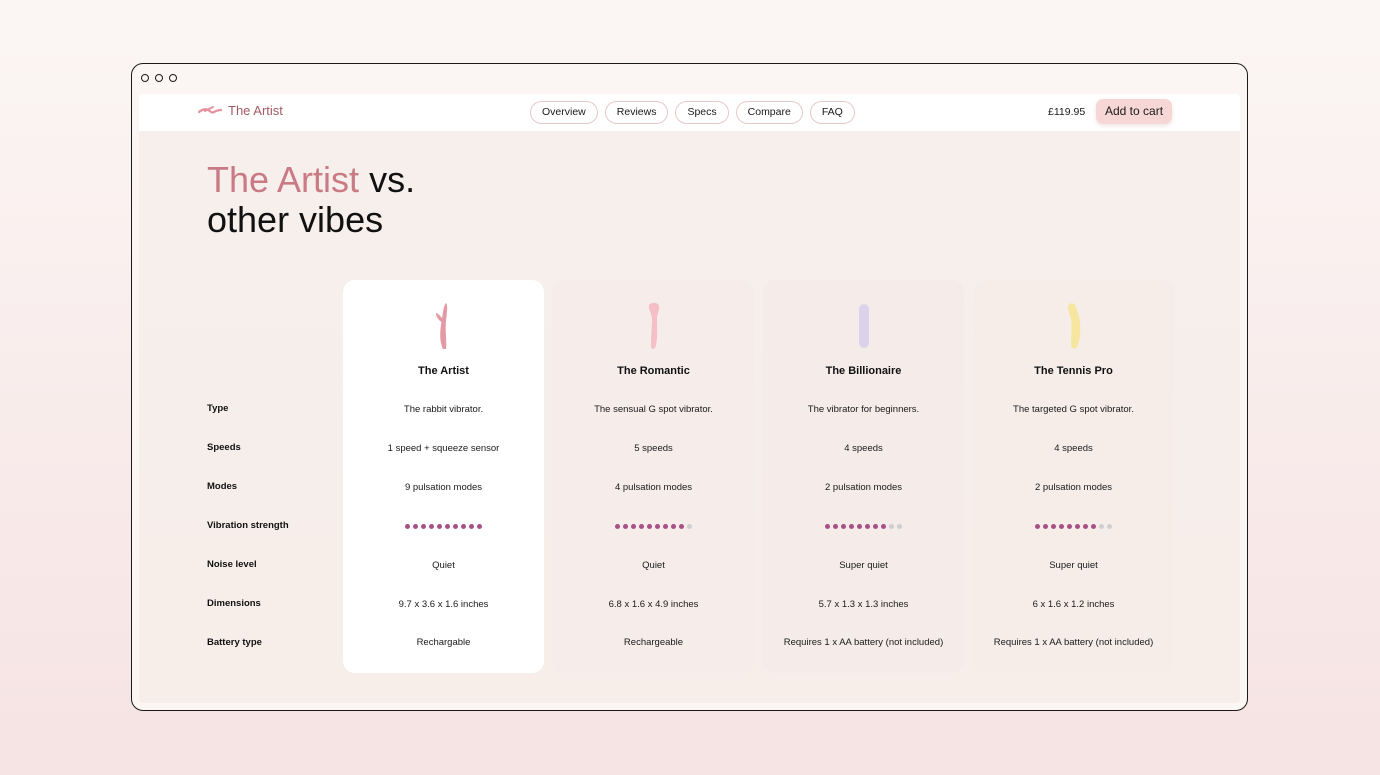 This screenshot has height=775, width=1380. What do you see at coordinates (442, 326) in the screenshot?
I see `rabbit-vibrator-icon` at bounding box center [442, 326].